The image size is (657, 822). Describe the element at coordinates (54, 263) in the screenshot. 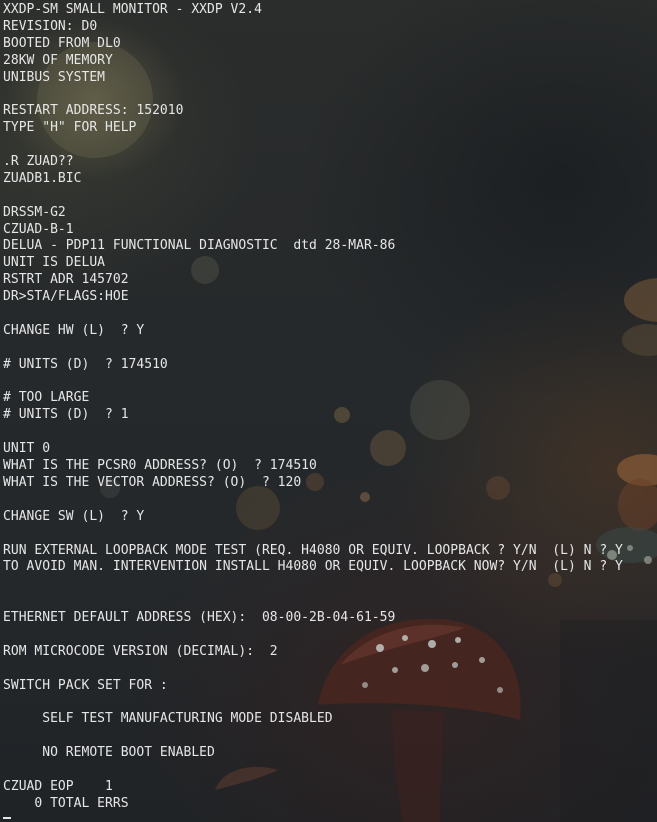

I see `terminal-line: UNIT IS DELUA` at that location.